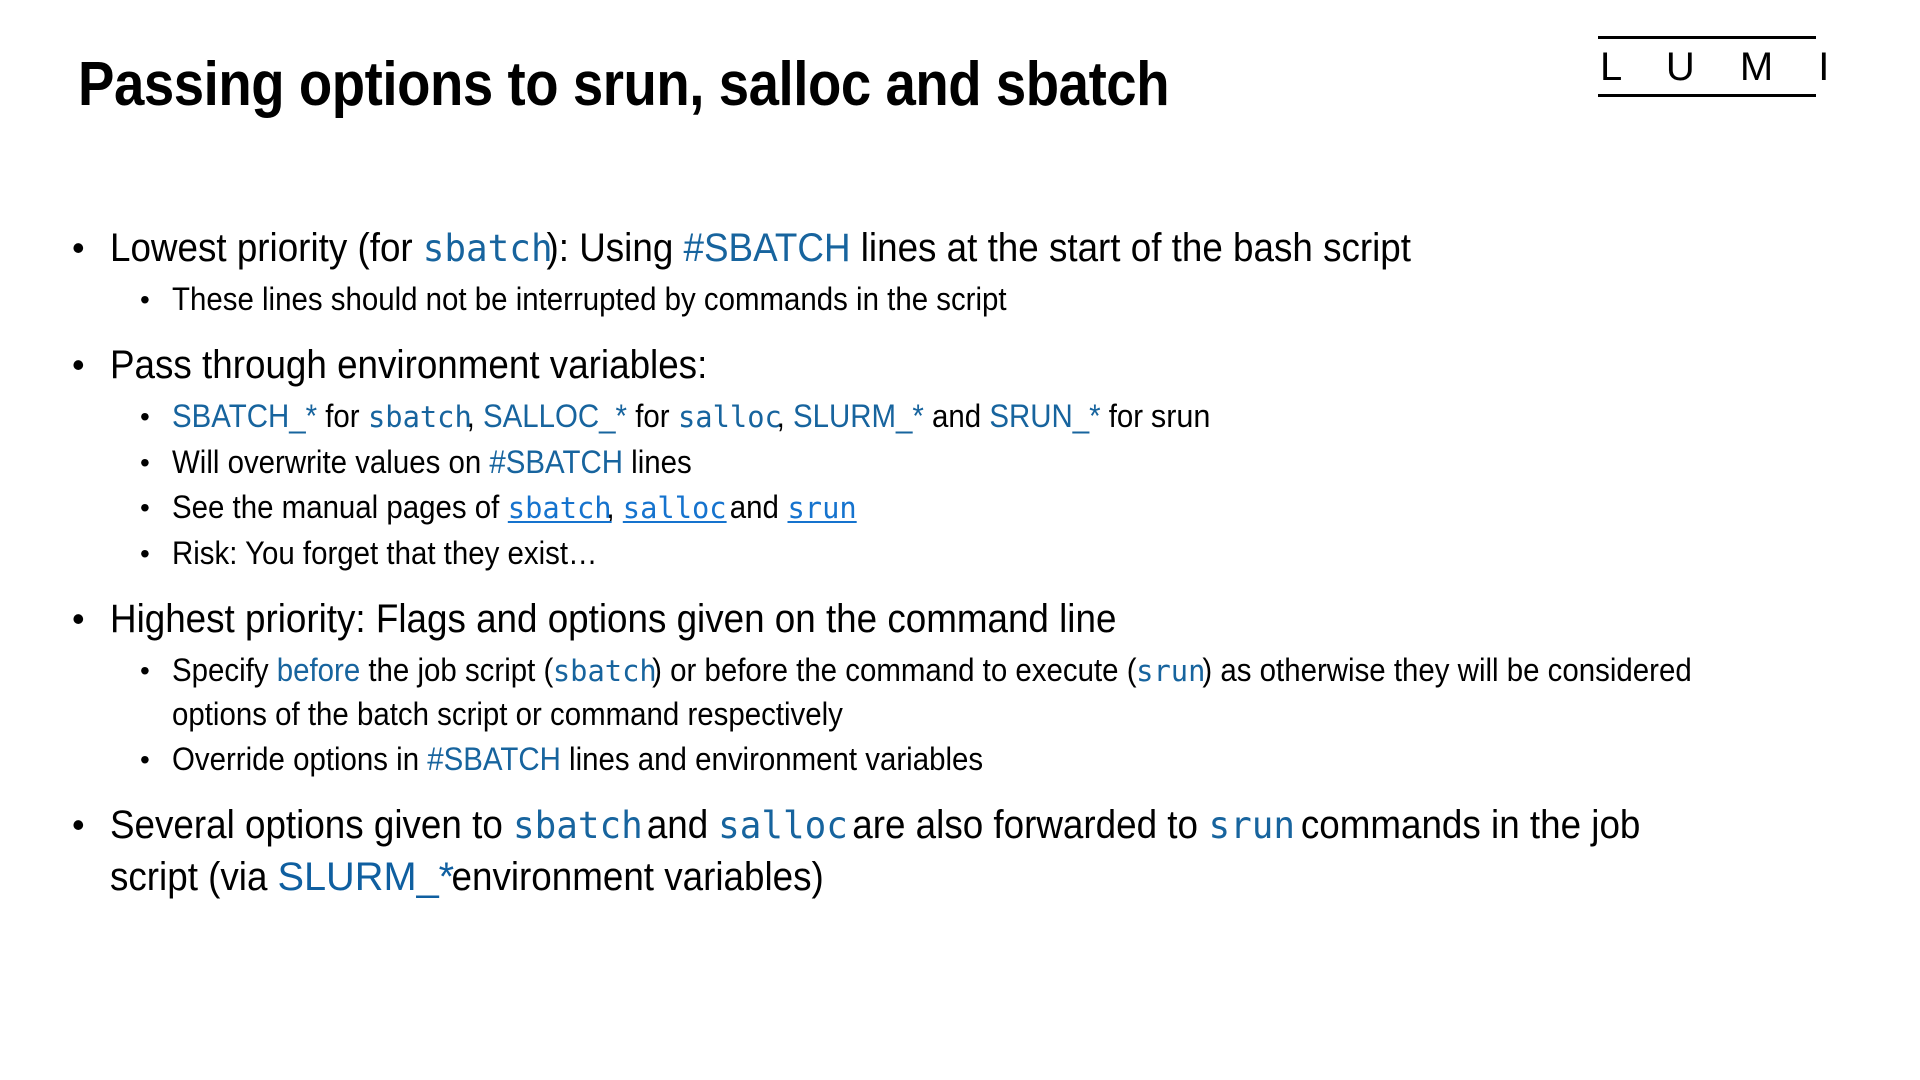  What do you see at coordinates (615, 248) in the screenshot?
I see `text-run: ): Using` at bounding box center [615, 248].